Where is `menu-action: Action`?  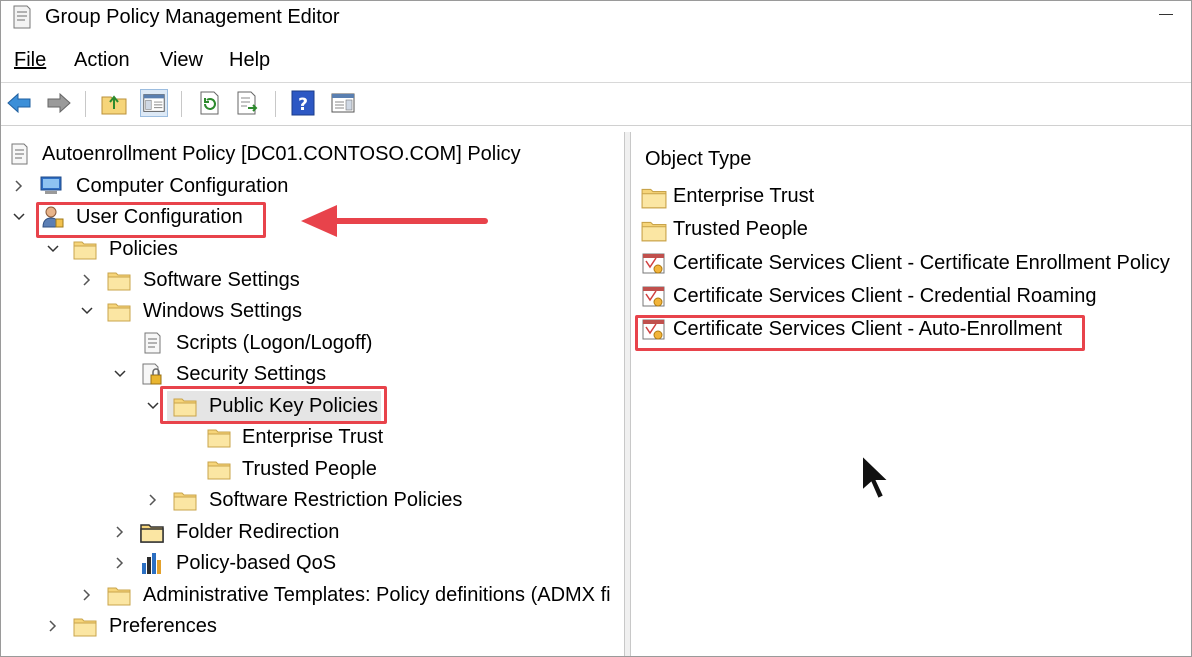
menu-action: Action is located at coordinates (102, 60).